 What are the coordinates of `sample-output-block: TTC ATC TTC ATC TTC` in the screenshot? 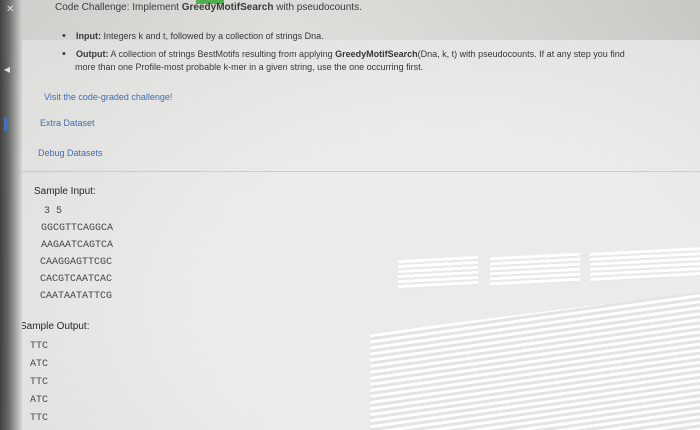 It's located at (39, 383).